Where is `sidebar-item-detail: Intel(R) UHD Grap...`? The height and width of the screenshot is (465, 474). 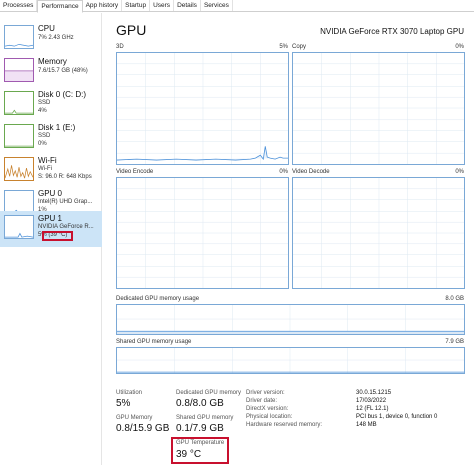
sidebar-item-detail: Intel(R) UHD Grap... is located at coordinates (65, 202).